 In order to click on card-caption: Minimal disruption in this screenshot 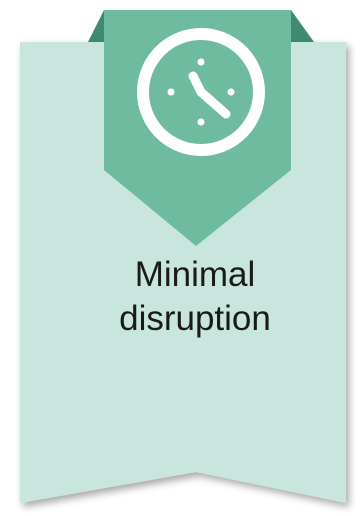, I will do `click(195, 297)`.